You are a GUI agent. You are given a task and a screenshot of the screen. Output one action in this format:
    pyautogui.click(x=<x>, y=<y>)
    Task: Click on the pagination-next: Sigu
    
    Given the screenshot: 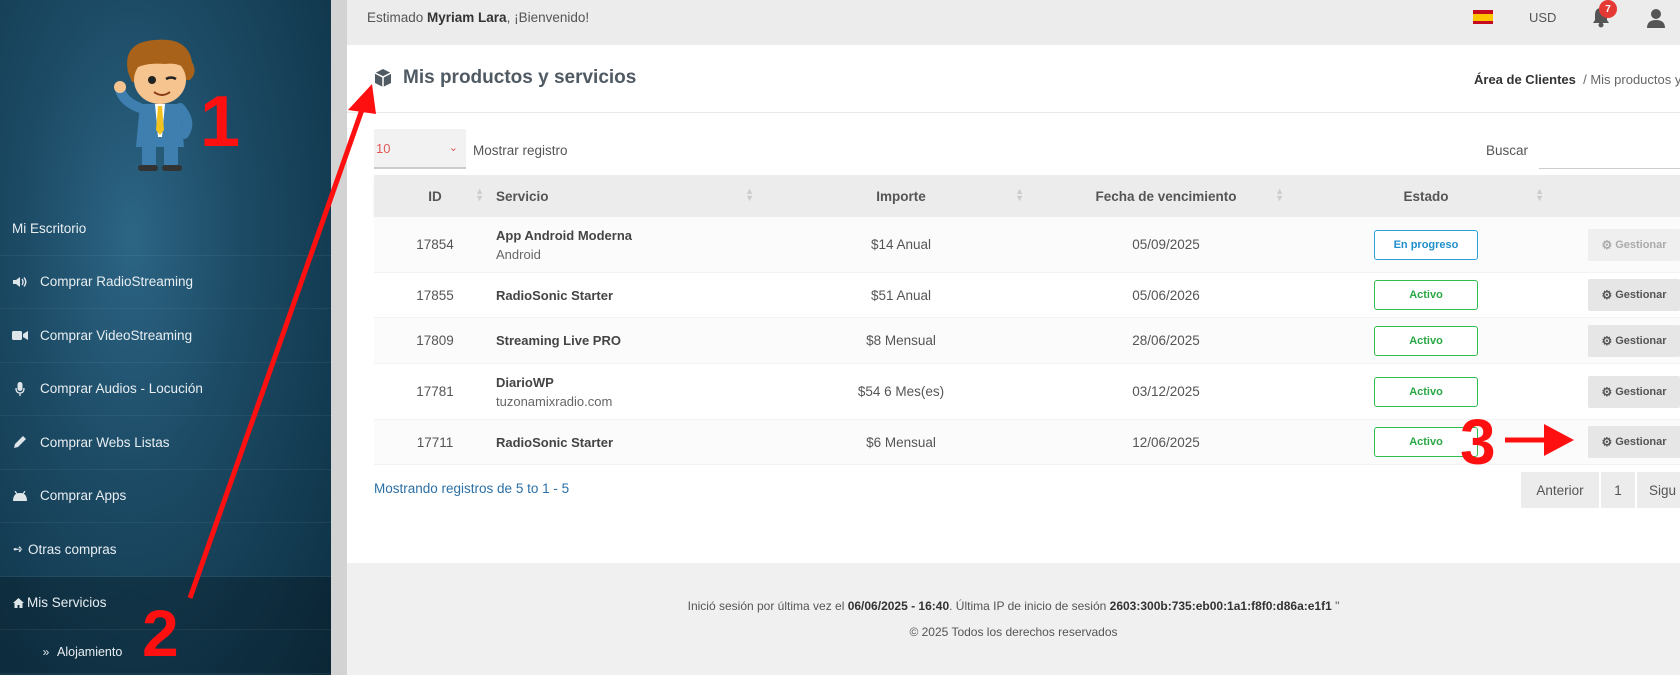 What is the action you would take?
    pyautogui.click(x=1658, y=490)
    